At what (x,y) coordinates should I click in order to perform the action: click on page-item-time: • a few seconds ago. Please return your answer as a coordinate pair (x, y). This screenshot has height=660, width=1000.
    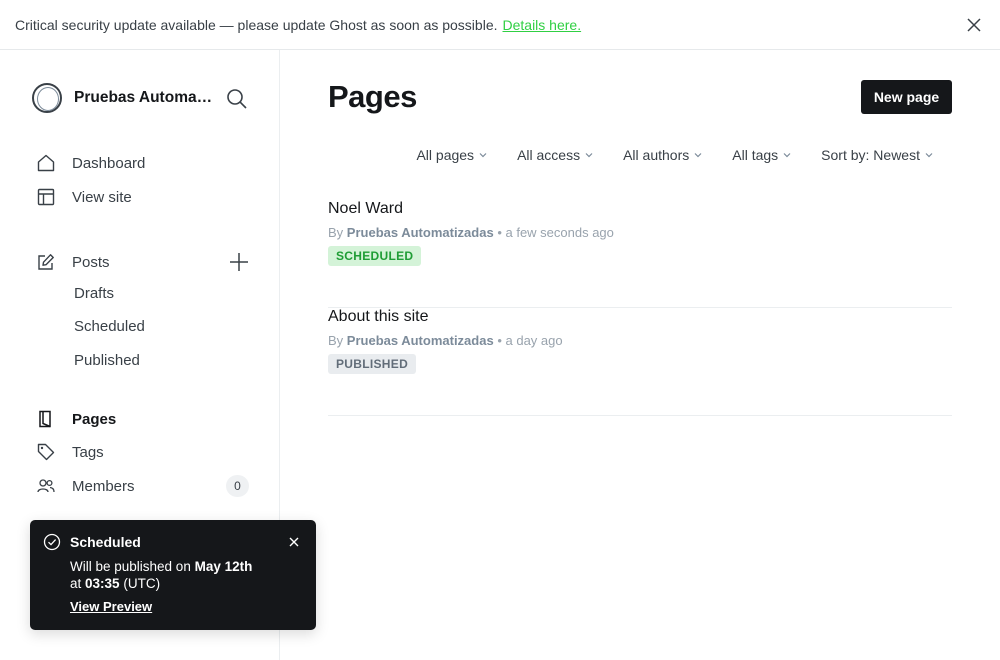
    Looking at the image, I should click on (555, 232).